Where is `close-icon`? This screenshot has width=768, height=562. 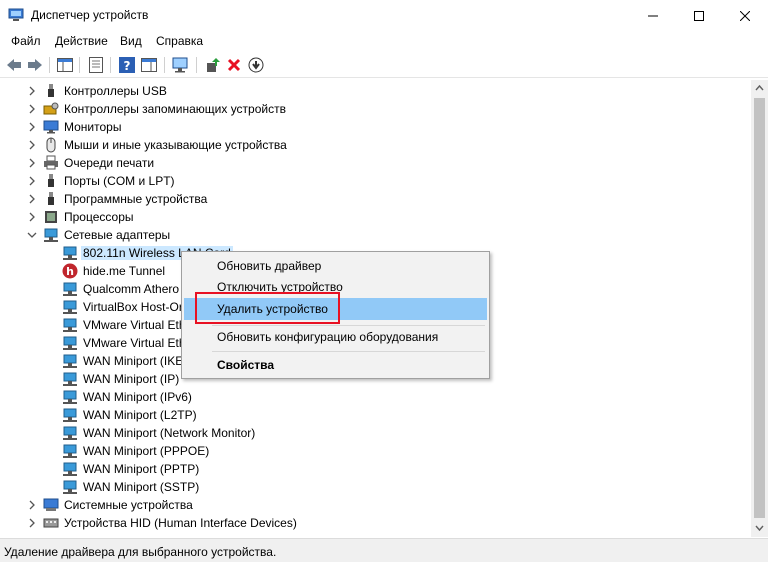
close-icon is located at coordinates (745, 15).